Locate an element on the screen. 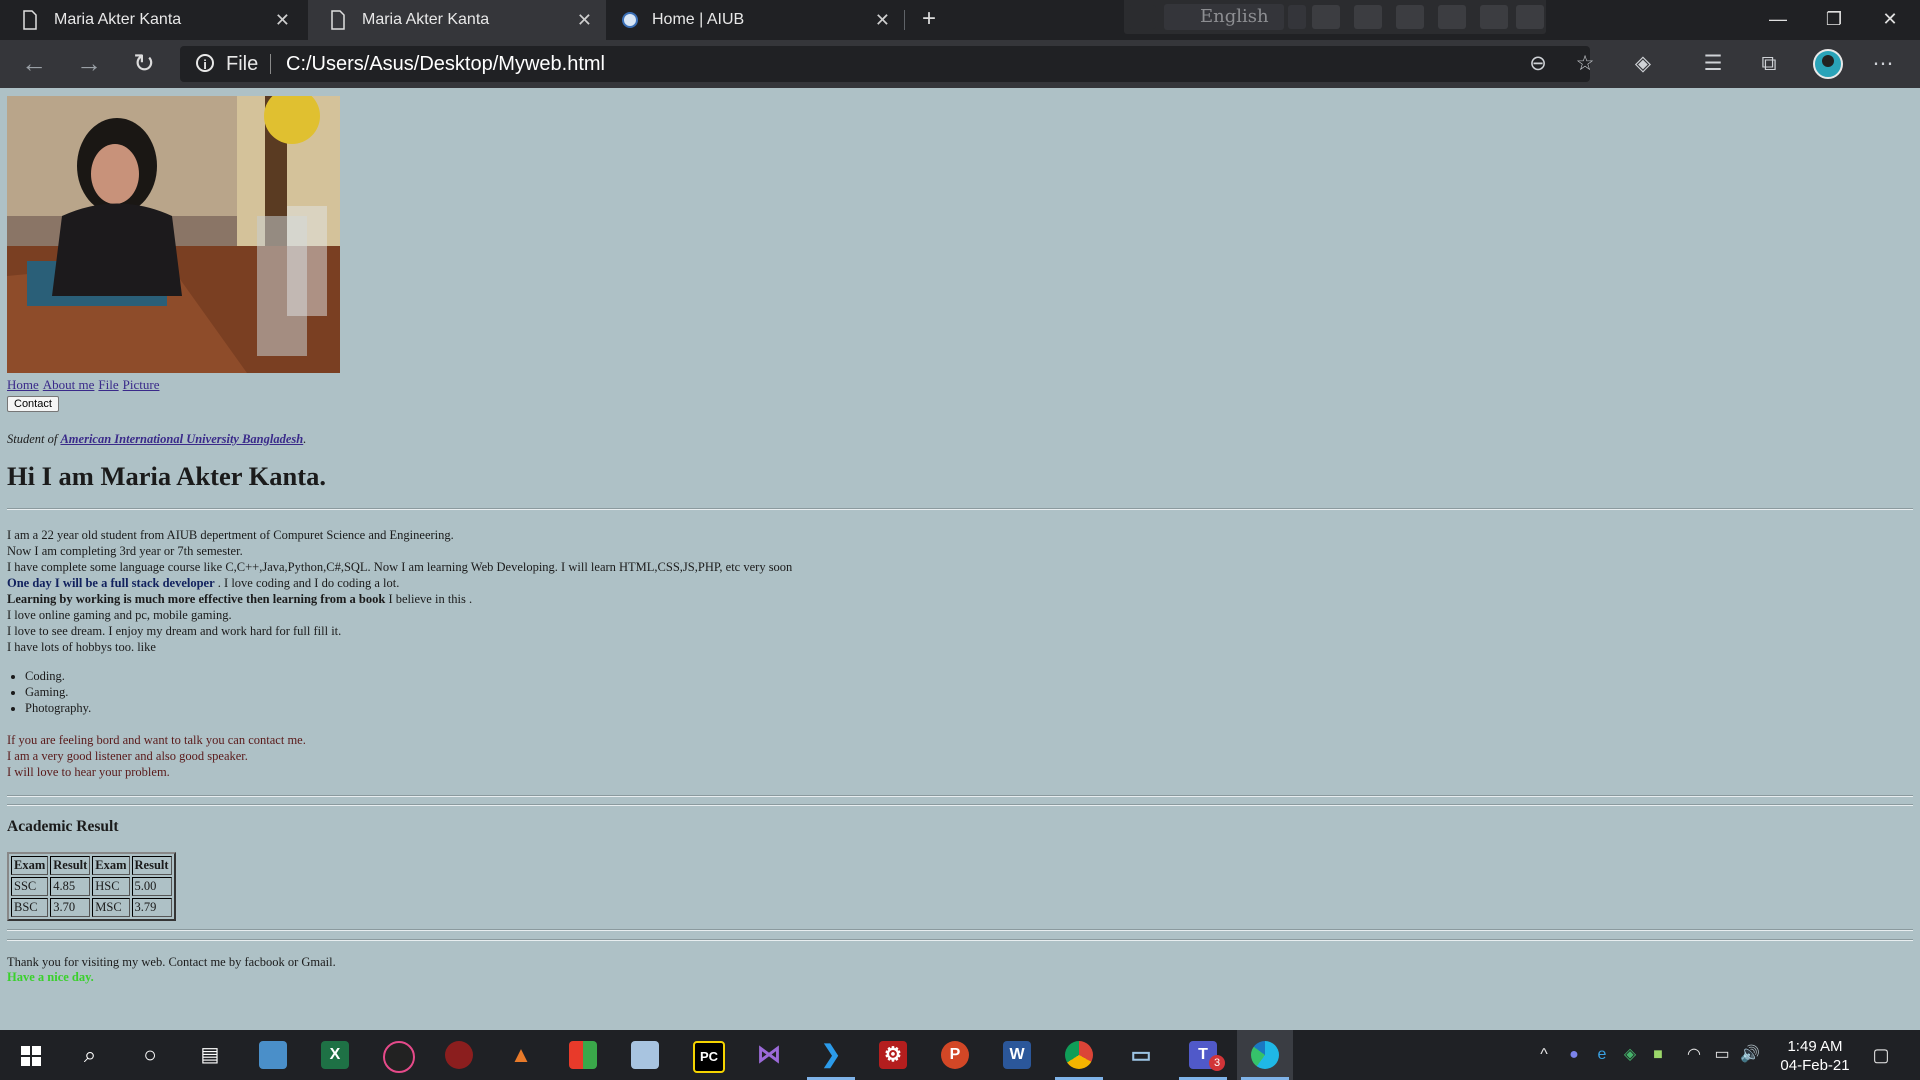 The width and height of the screenshot is (1920, 1080). teams-icon: T 3 is located at coordinates (1203, 1055).